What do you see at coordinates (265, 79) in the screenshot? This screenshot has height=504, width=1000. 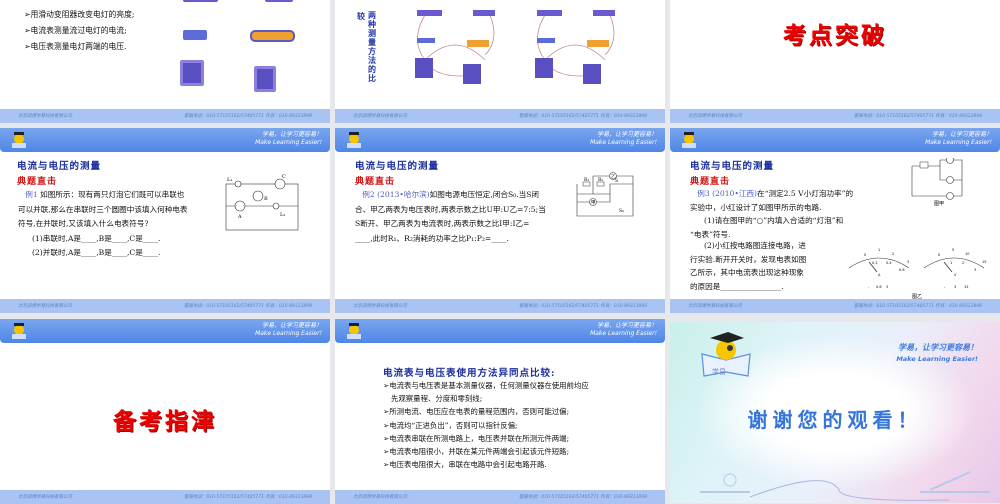 I see `voltmeter-image` at bounding box center [265, 79].